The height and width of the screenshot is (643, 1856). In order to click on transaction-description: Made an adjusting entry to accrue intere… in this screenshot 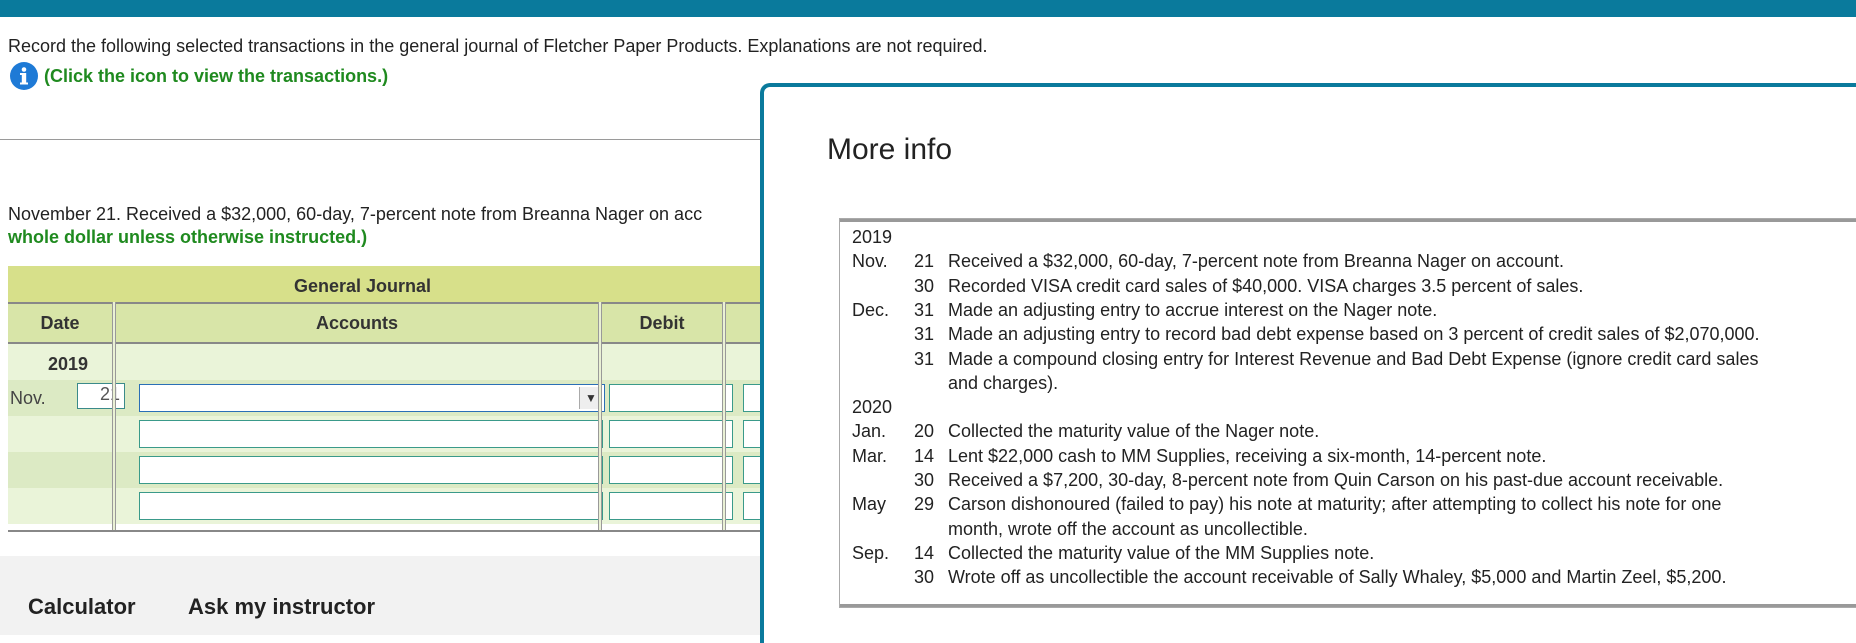, I will do `click(1193, 309)`.